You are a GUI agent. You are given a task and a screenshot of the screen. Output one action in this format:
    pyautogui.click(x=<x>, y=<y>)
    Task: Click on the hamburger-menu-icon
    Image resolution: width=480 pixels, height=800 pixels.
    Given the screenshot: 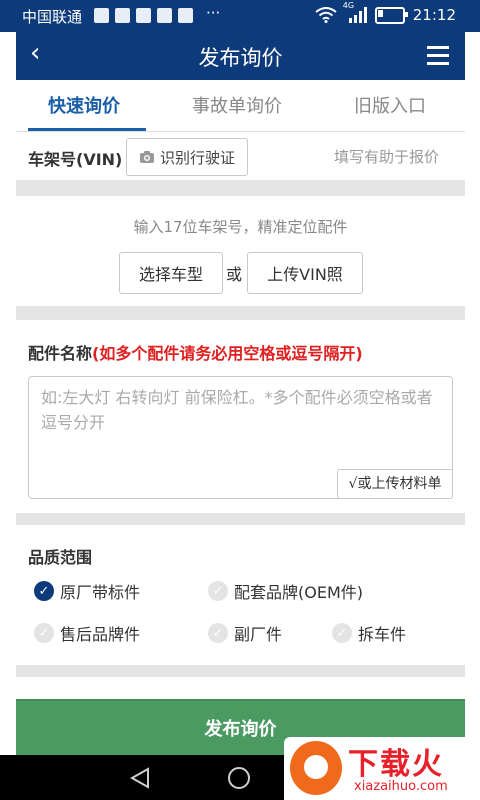 What is the action you would take?
    pyautogui.click(x=438, y=58)
    